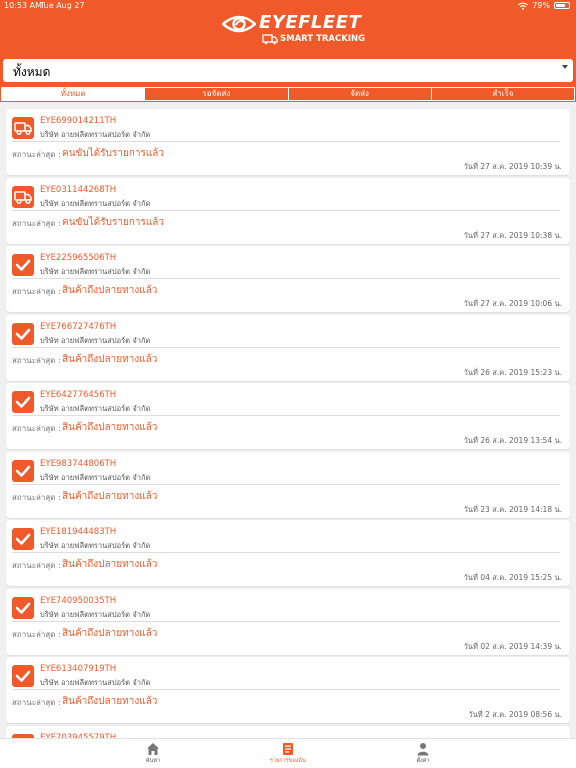 The image size is (576, 768). Describe the element at coordinates (270, 39) in the screenshot. I see `truck-logo-icon` at that location.